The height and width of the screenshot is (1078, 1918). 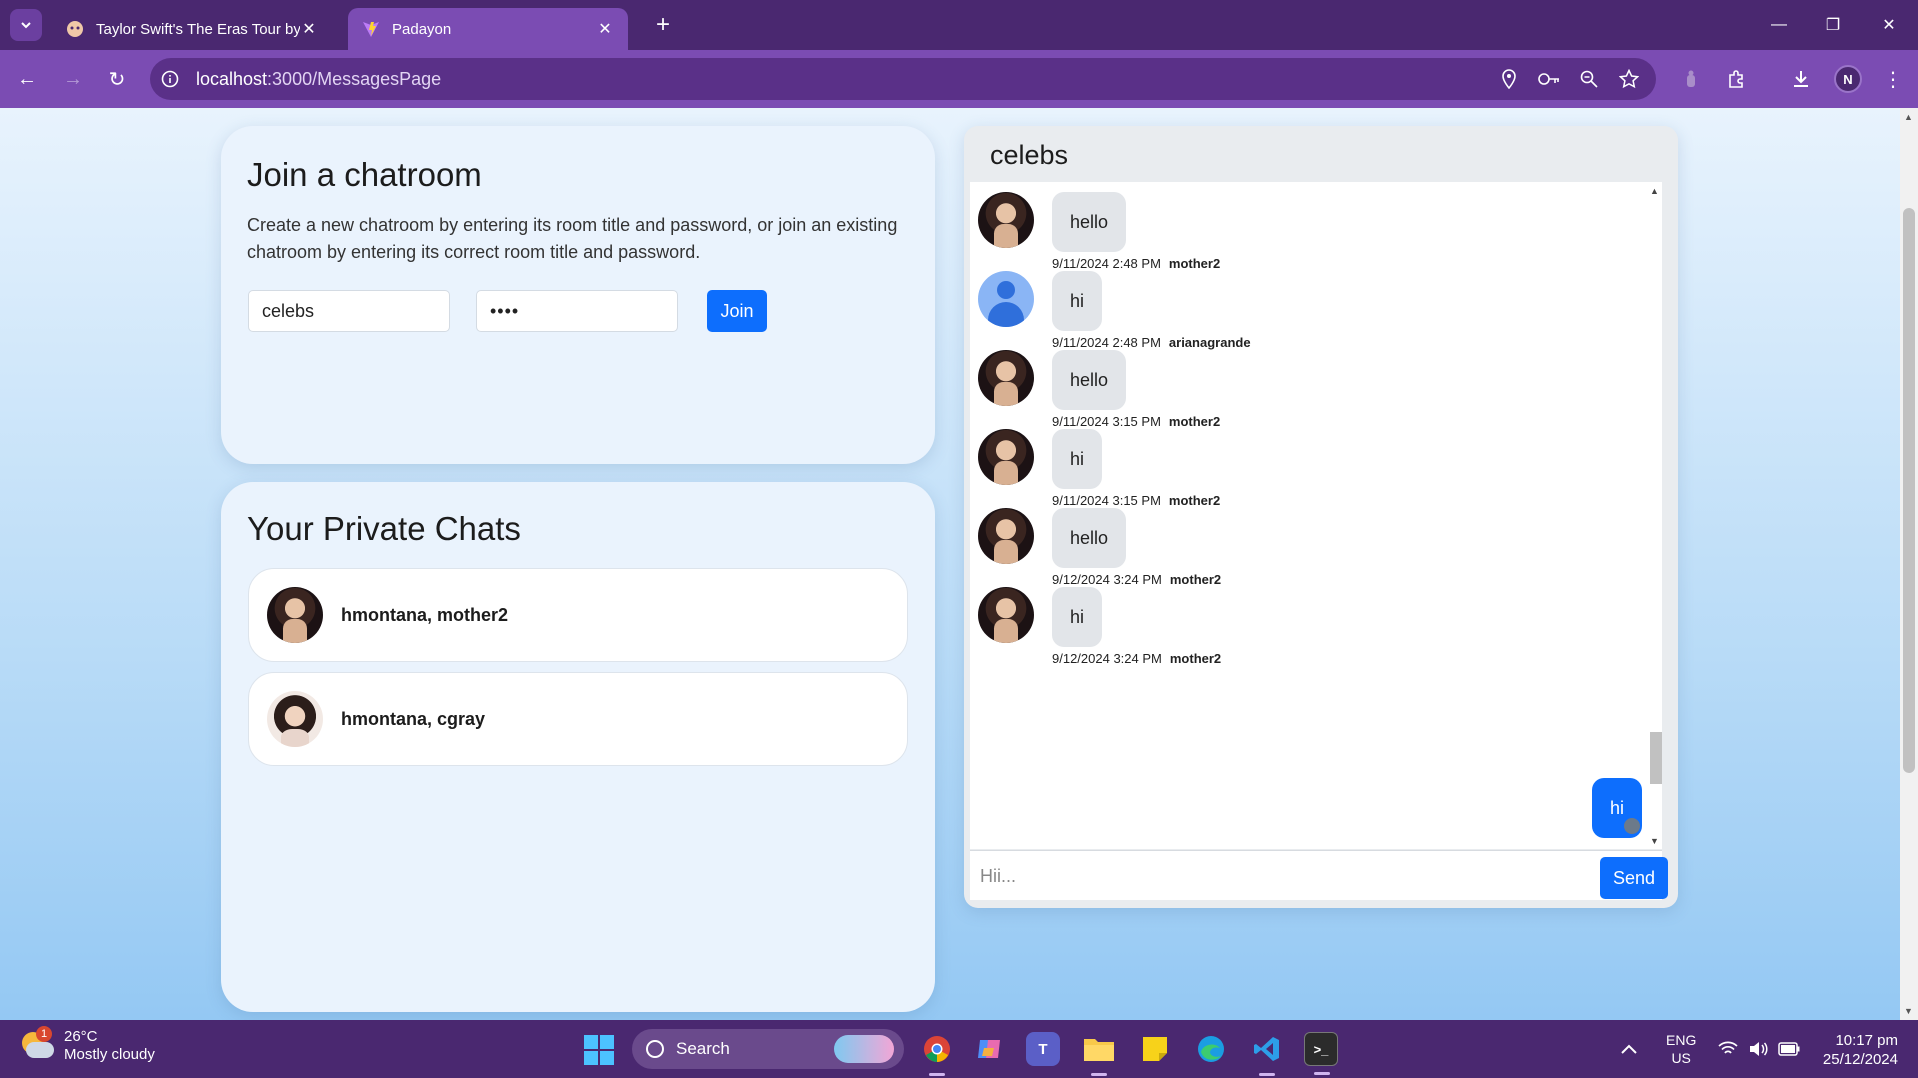 What do you see at coordinates (1629, 79) in the screenshot?
I see `bookmark-star-icon` at bounding box center [1629, 79].